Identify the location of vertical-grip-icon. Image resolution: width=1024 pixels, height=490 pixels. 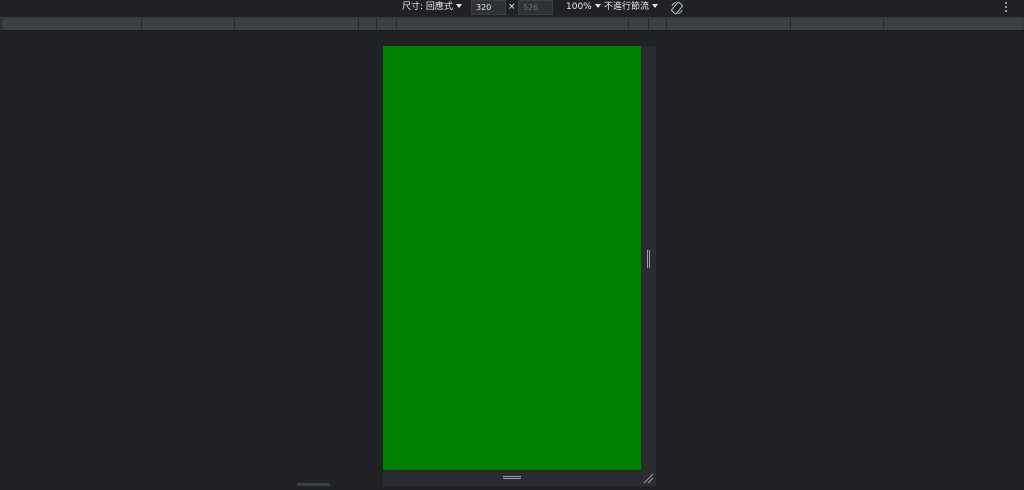
(648, 259).